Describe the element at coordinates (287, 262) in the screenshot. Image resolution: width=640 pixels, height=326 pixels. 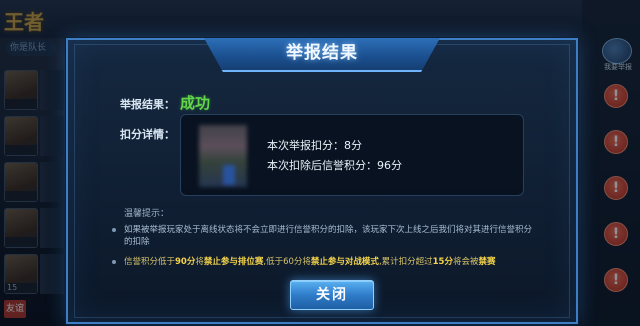
I see `tip-part: ,低于60分将` at that location.